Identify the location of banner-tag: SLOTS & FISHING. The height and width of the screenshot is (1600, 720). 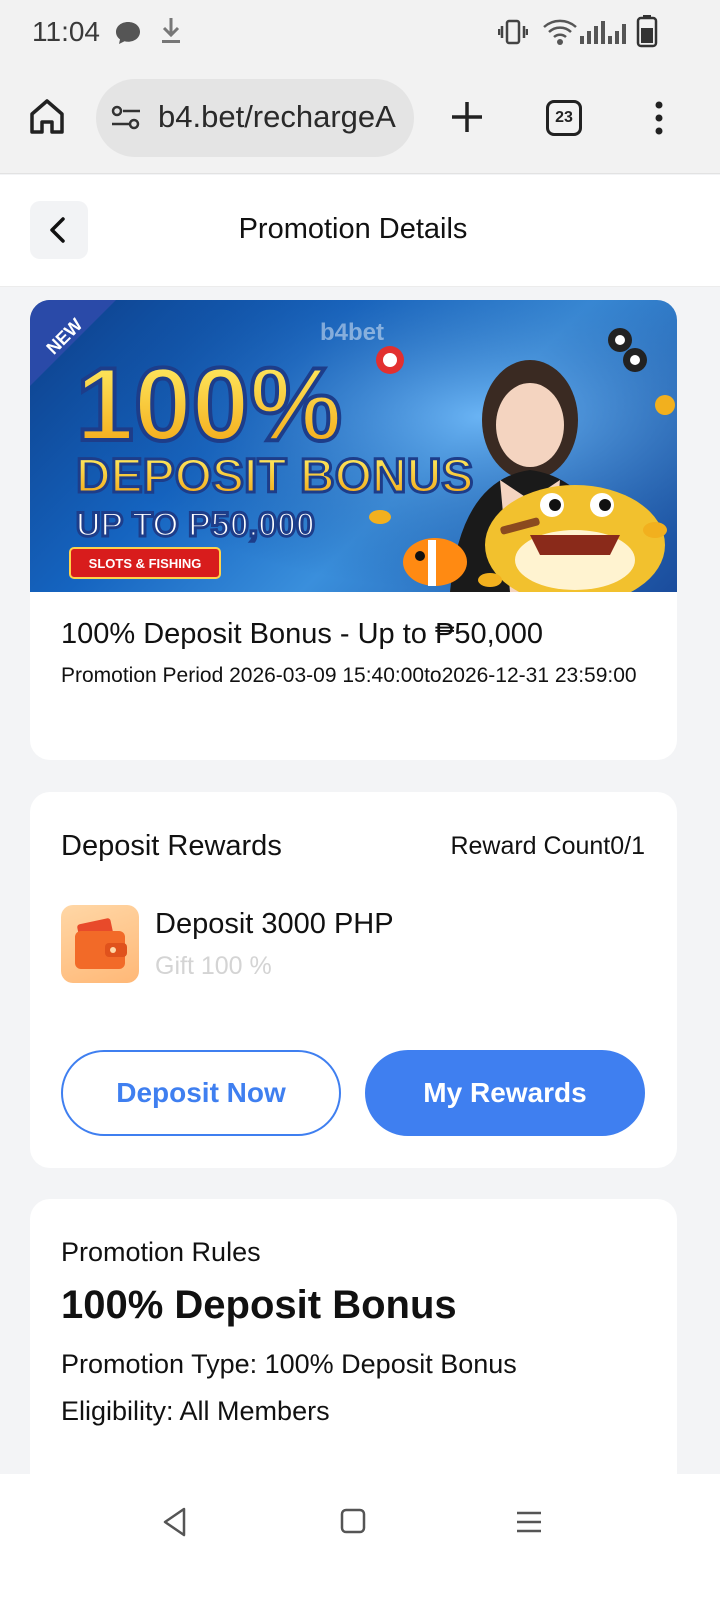
(145, 563).